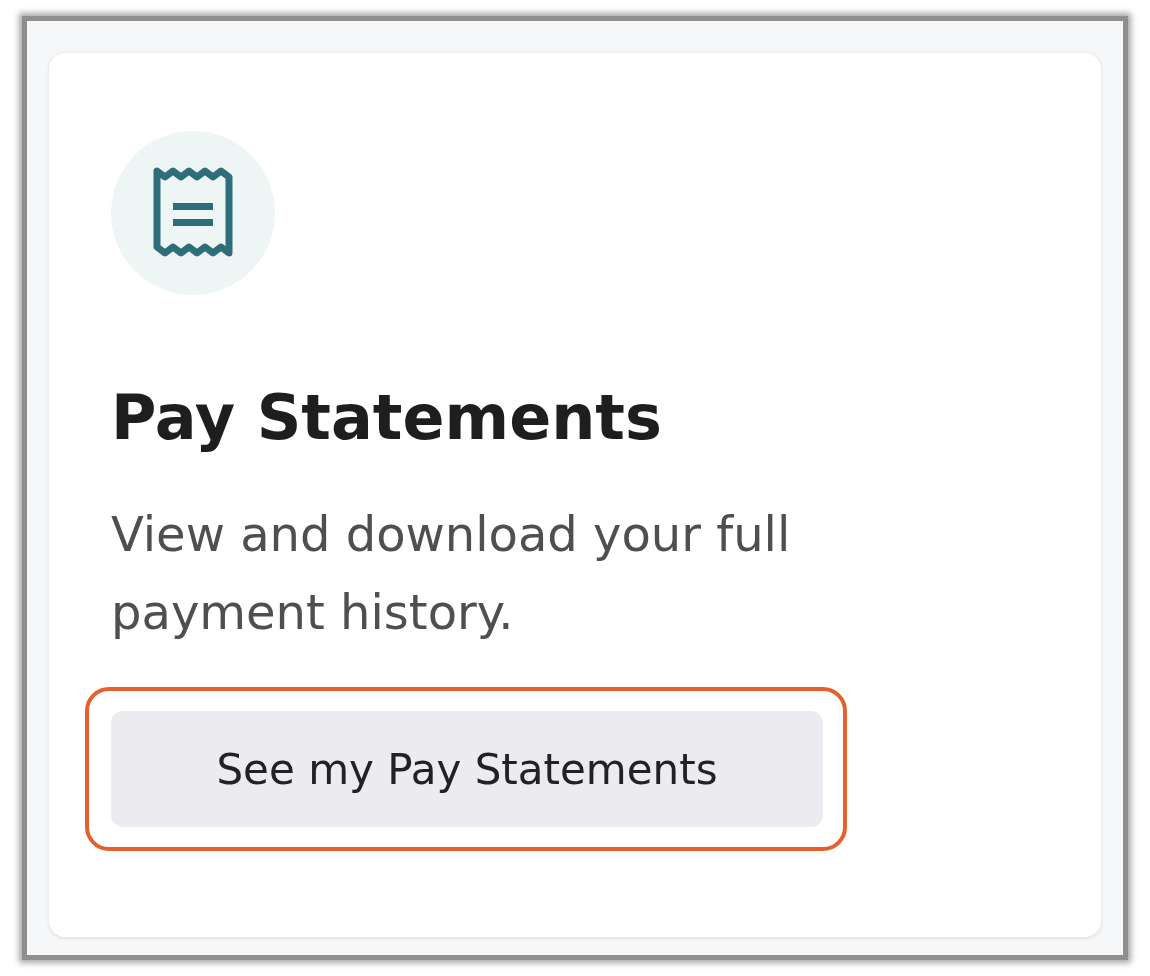  Describe the element at coordinates (387, 418) in the screenshot. I see `card-title: Pay Statements` at that location.